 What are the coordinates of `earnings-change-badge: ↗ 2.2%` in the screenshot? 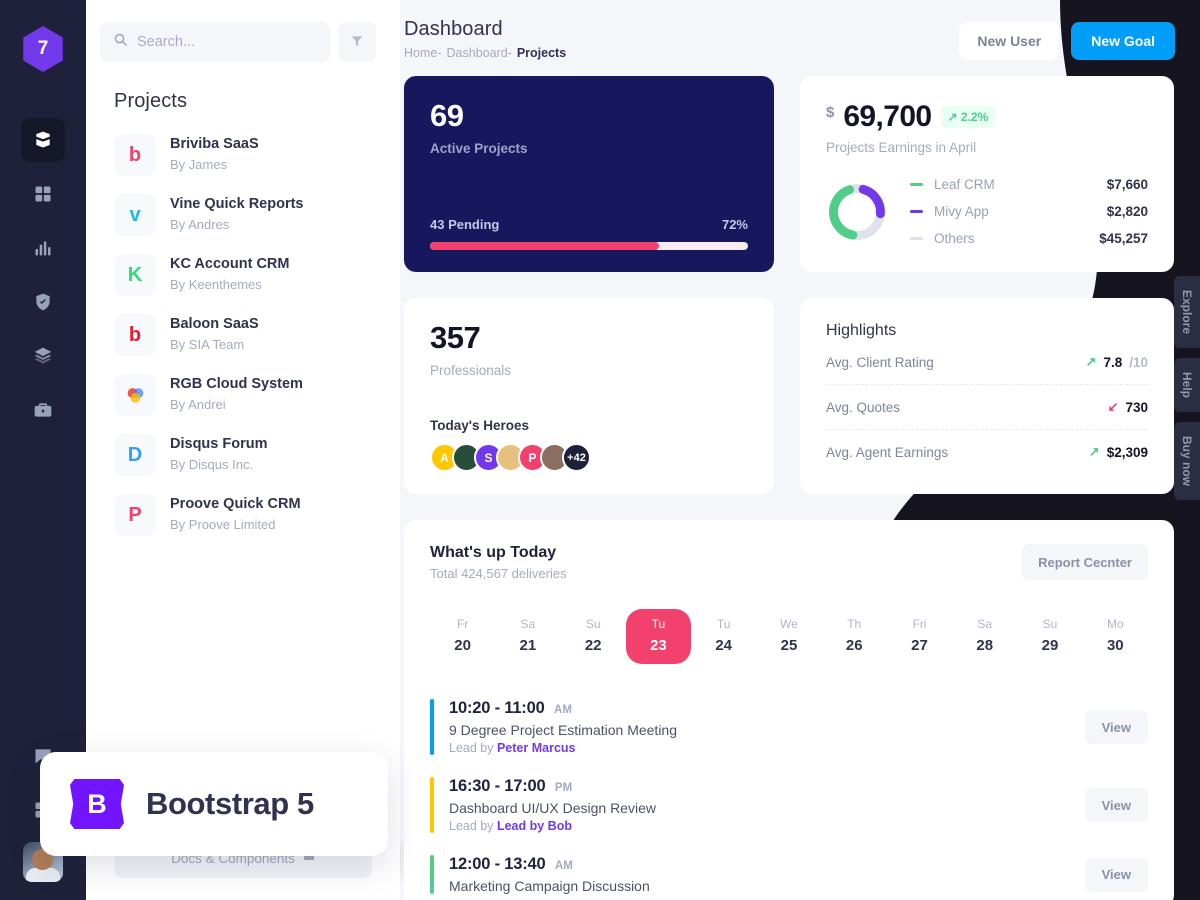 It's located at (968, 117).